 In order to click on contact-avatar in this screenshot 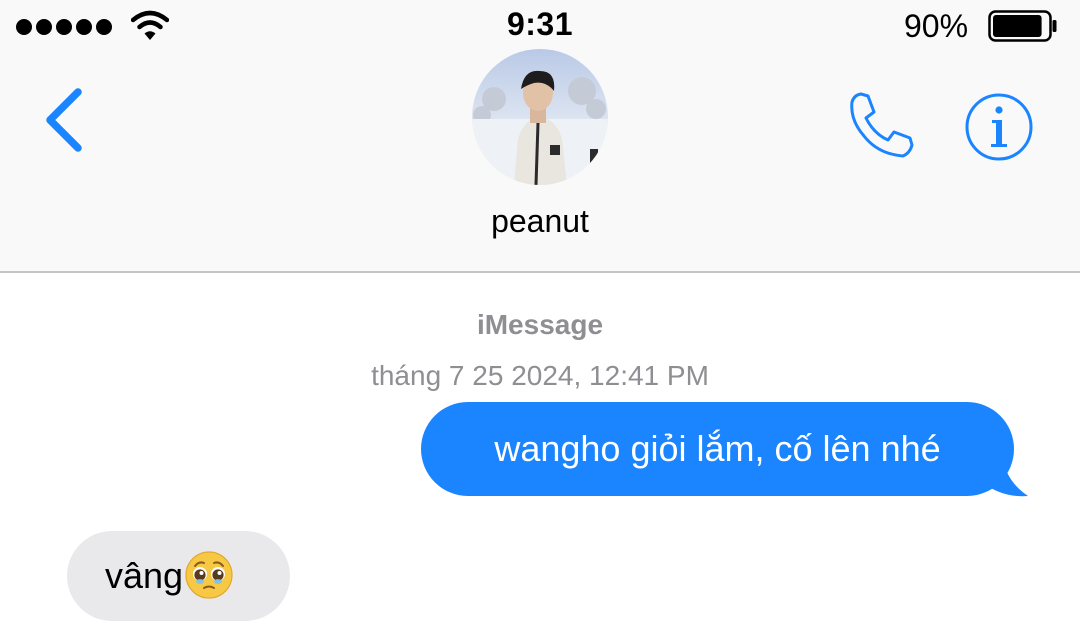, I will do `click(540, 117)`.